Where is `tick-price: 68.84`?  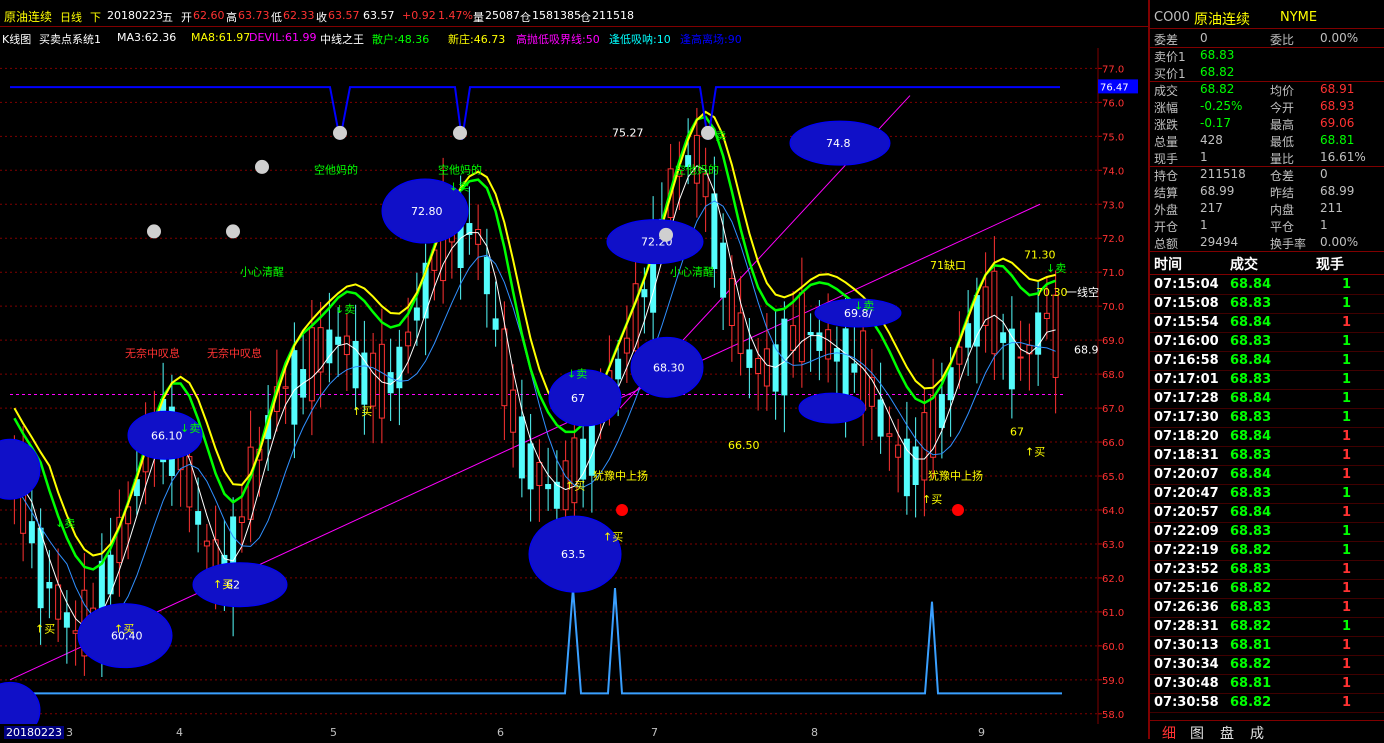 tick-price: 68.84 is located at coordinates (1251, 360).